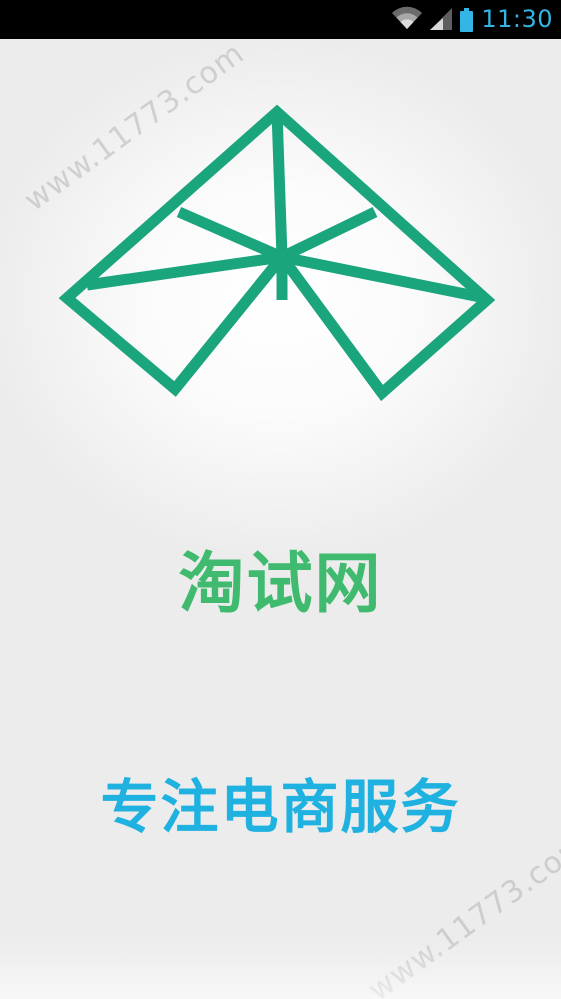 Image resolution: width=561 pixels, height=999 pixels. I want to click on status-time: 11:30, so click(517, 19).